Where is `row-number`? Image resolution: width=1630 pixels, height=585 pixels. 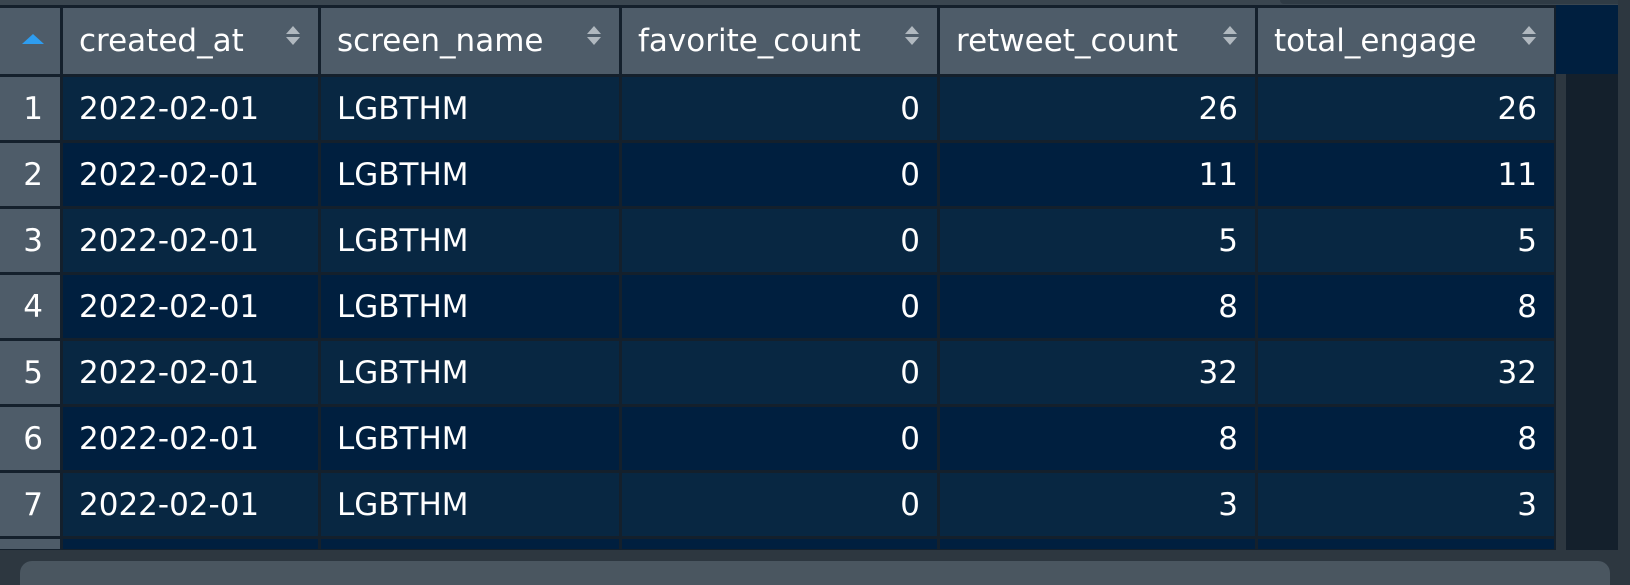 row-number is located at coordinates (30, 544).